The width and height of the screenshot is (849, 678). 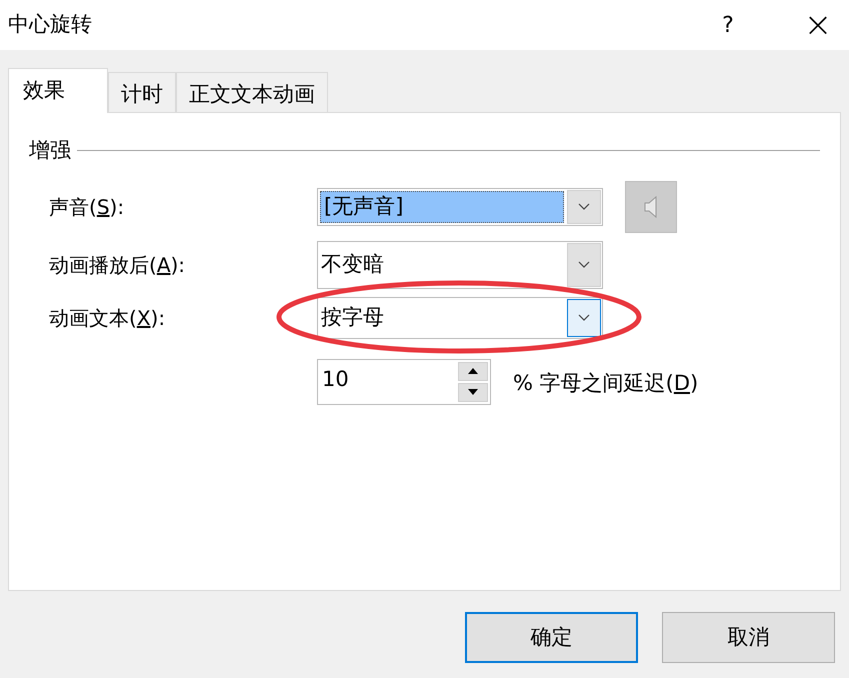 What do you see at coordinates (364, 206) in the screenshot?
I see `dropdown-value: [无声音]` at bounding box center [364, 206].